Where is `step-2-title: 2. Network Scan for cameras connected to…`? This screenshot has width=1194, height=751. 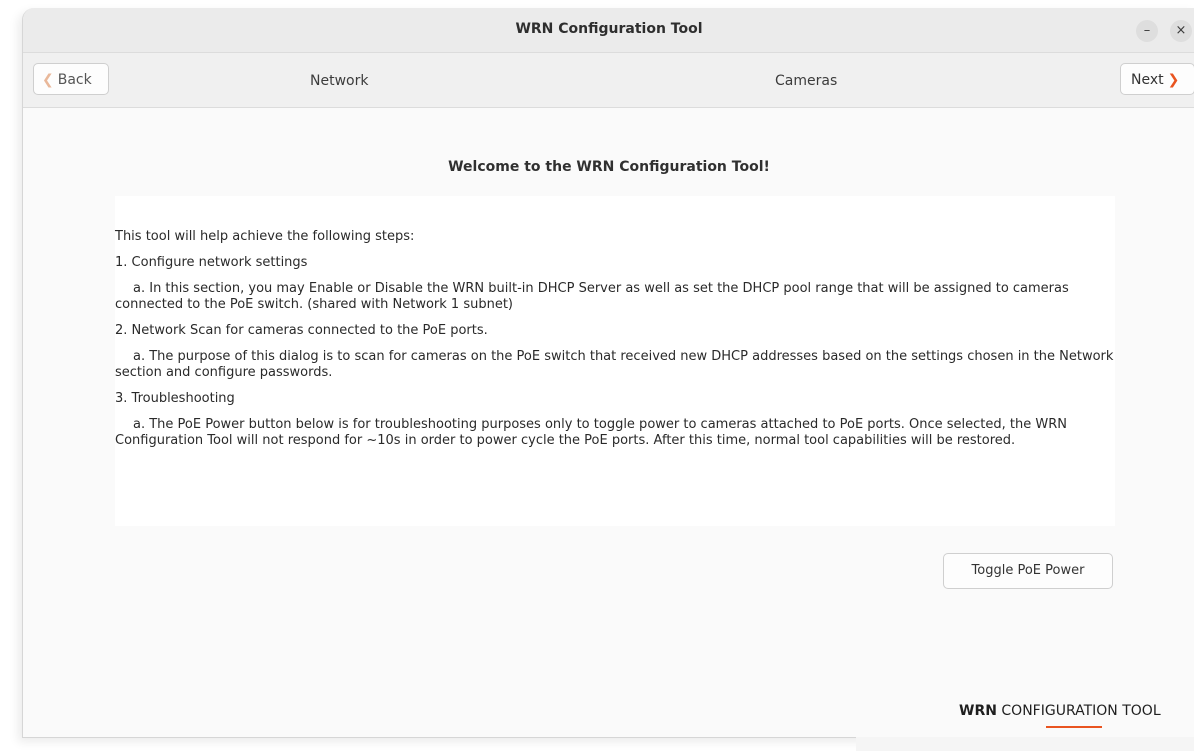 step-2-title: 2. Network Scan for cameras connected to… is located at coordinates (301, 330).